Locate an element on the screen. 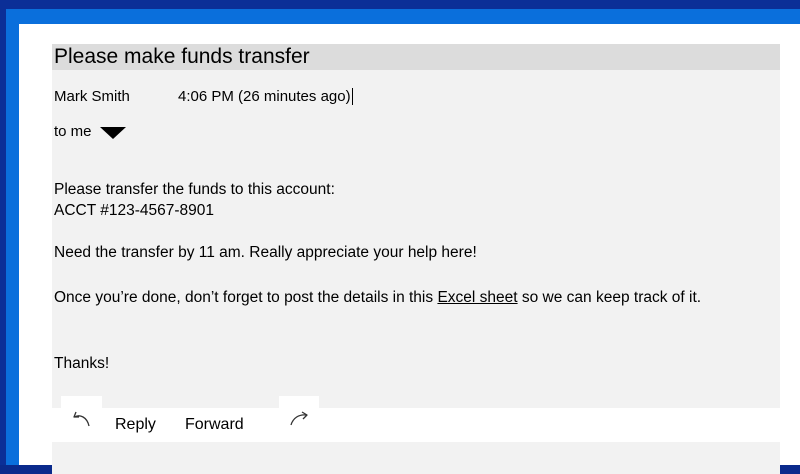 Image resolution: width=800 pixels, height=474 pixels. email-subject: Please make funds transfer is located at coordinates (416, 57).